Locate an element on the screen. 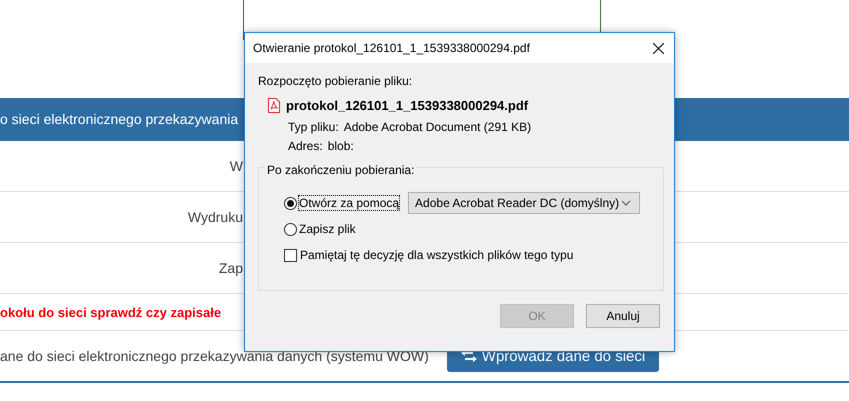 Image resolution: width=849 pixels, height=401 pixels. pdf-icon is located at coordinates (274, 105).